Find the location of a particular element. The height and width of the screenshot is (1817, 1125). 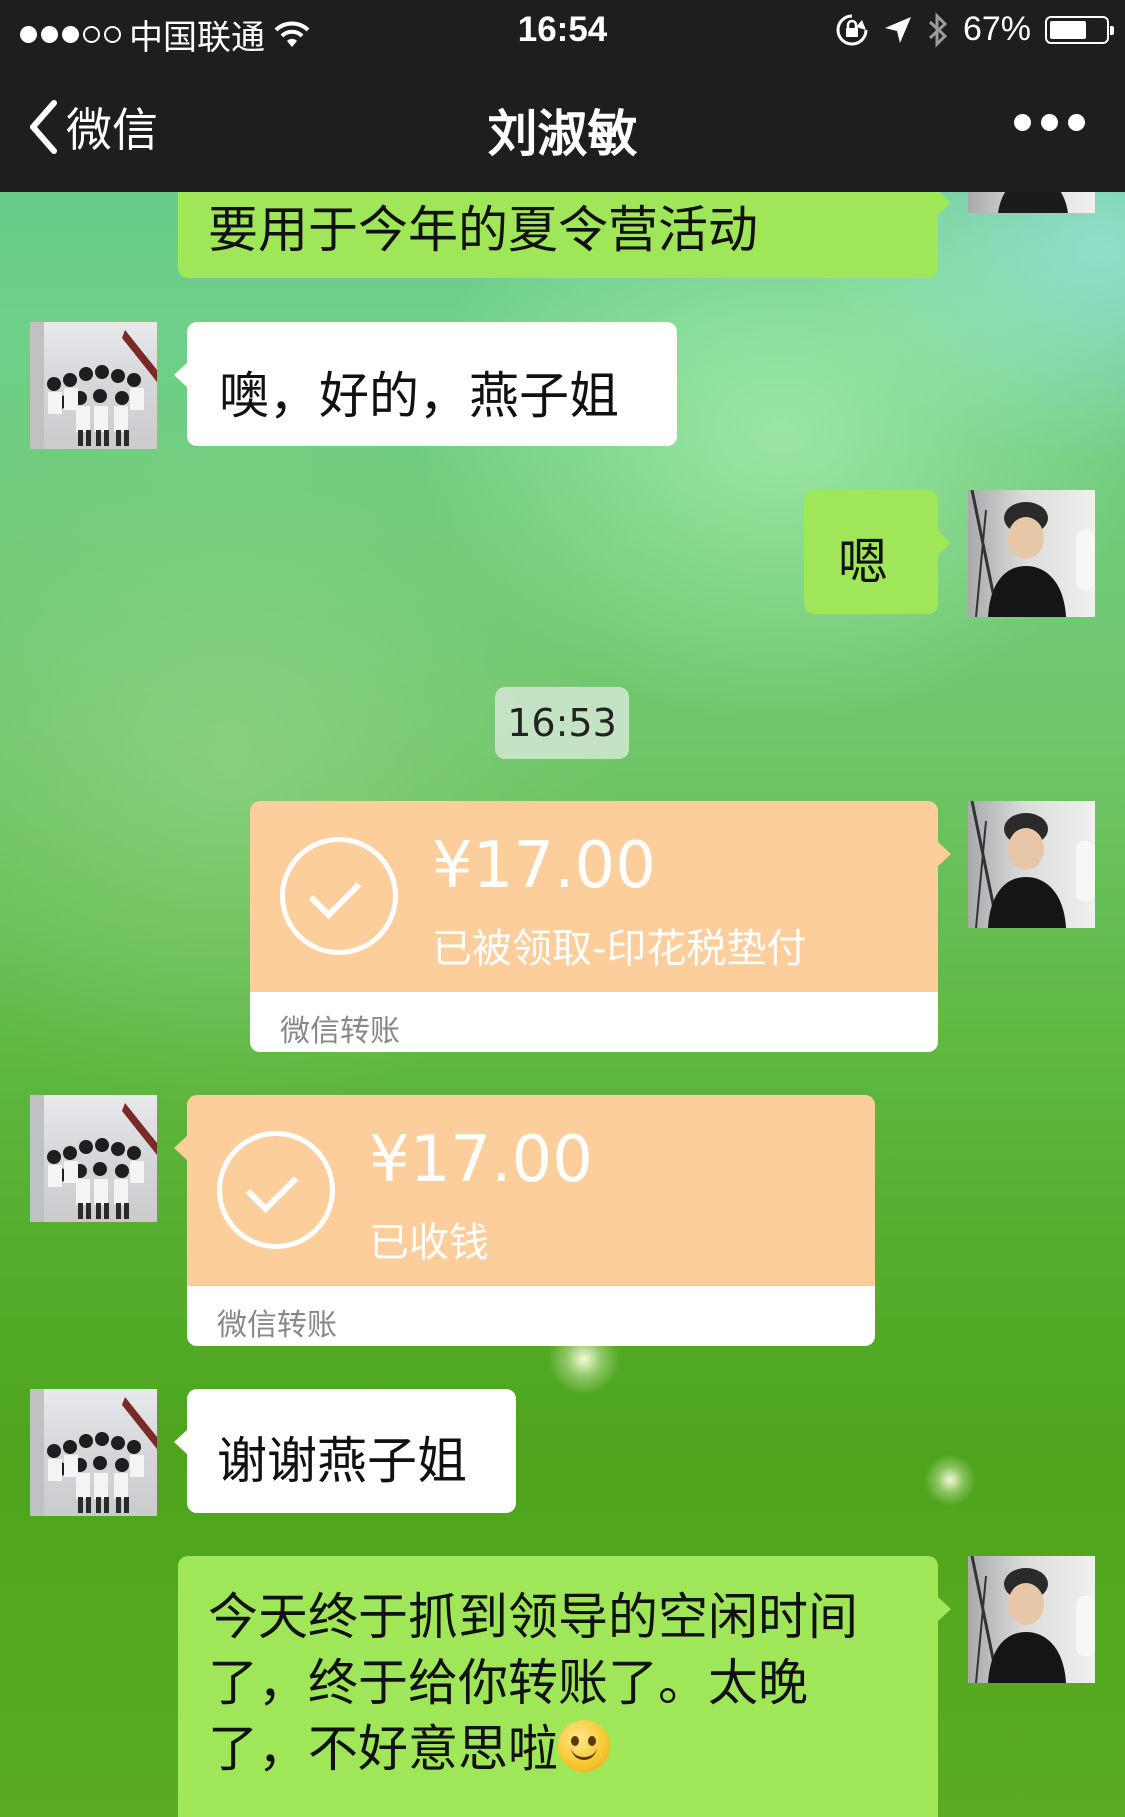

message-bubble-outgoing: 今天终于抓到领导的空闲时间 了，终于给你转账了。太晚 了，不好意思啦 is located at coordinates (564, 1686).